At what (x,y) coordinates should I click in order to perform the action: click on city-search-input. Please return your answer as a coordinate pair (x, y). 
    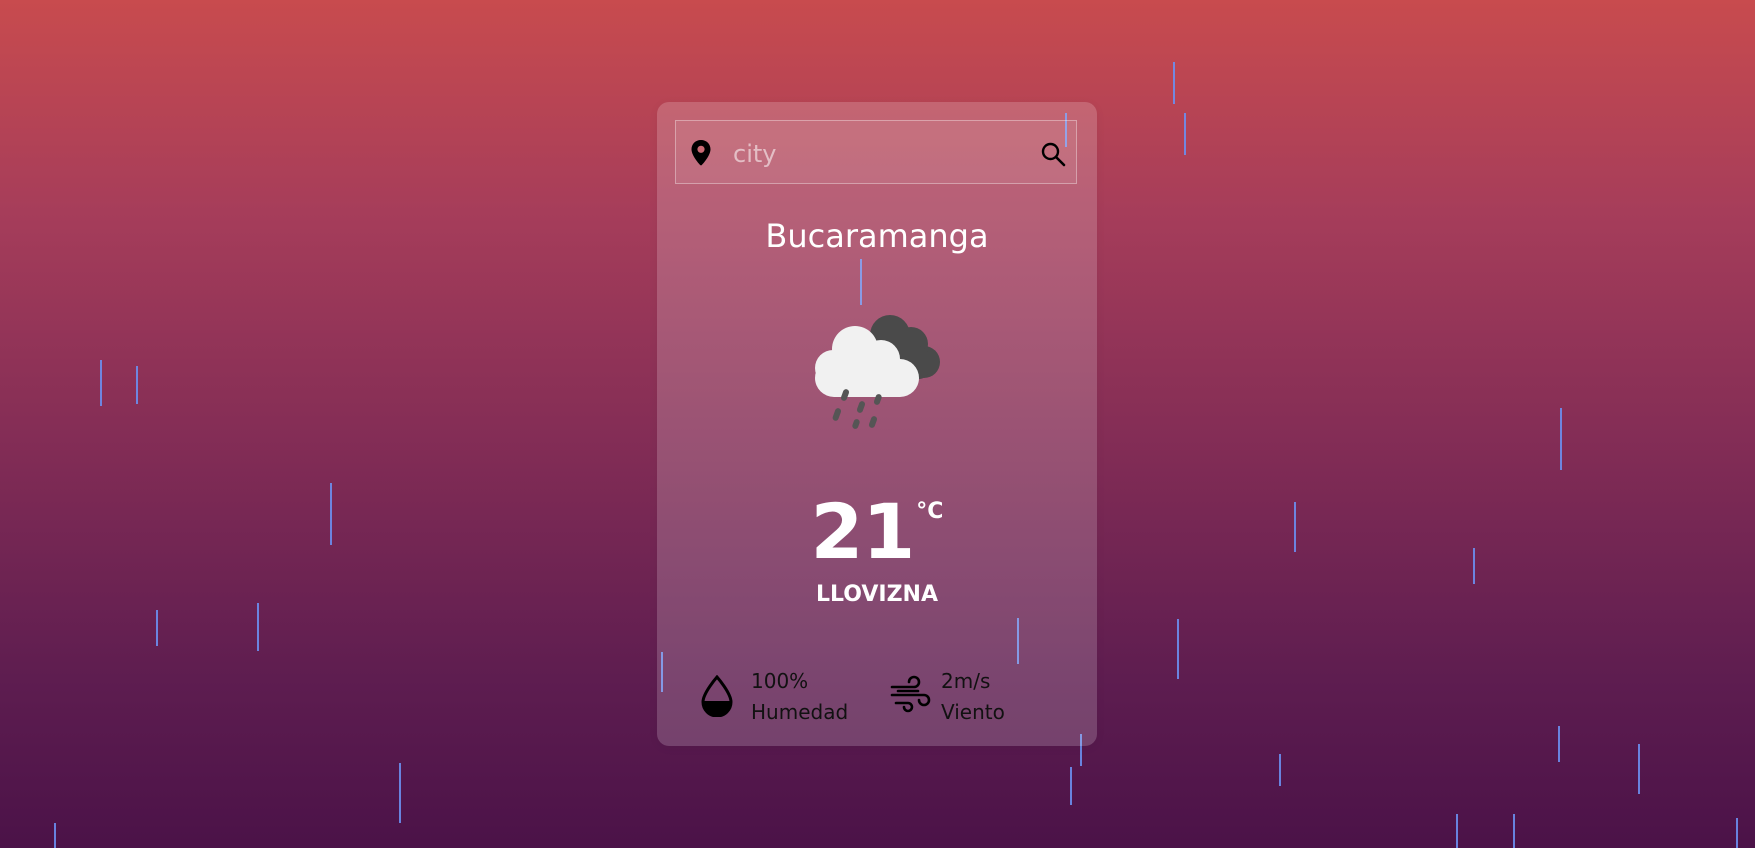
    Looking at the image, I should click on (878, 154).